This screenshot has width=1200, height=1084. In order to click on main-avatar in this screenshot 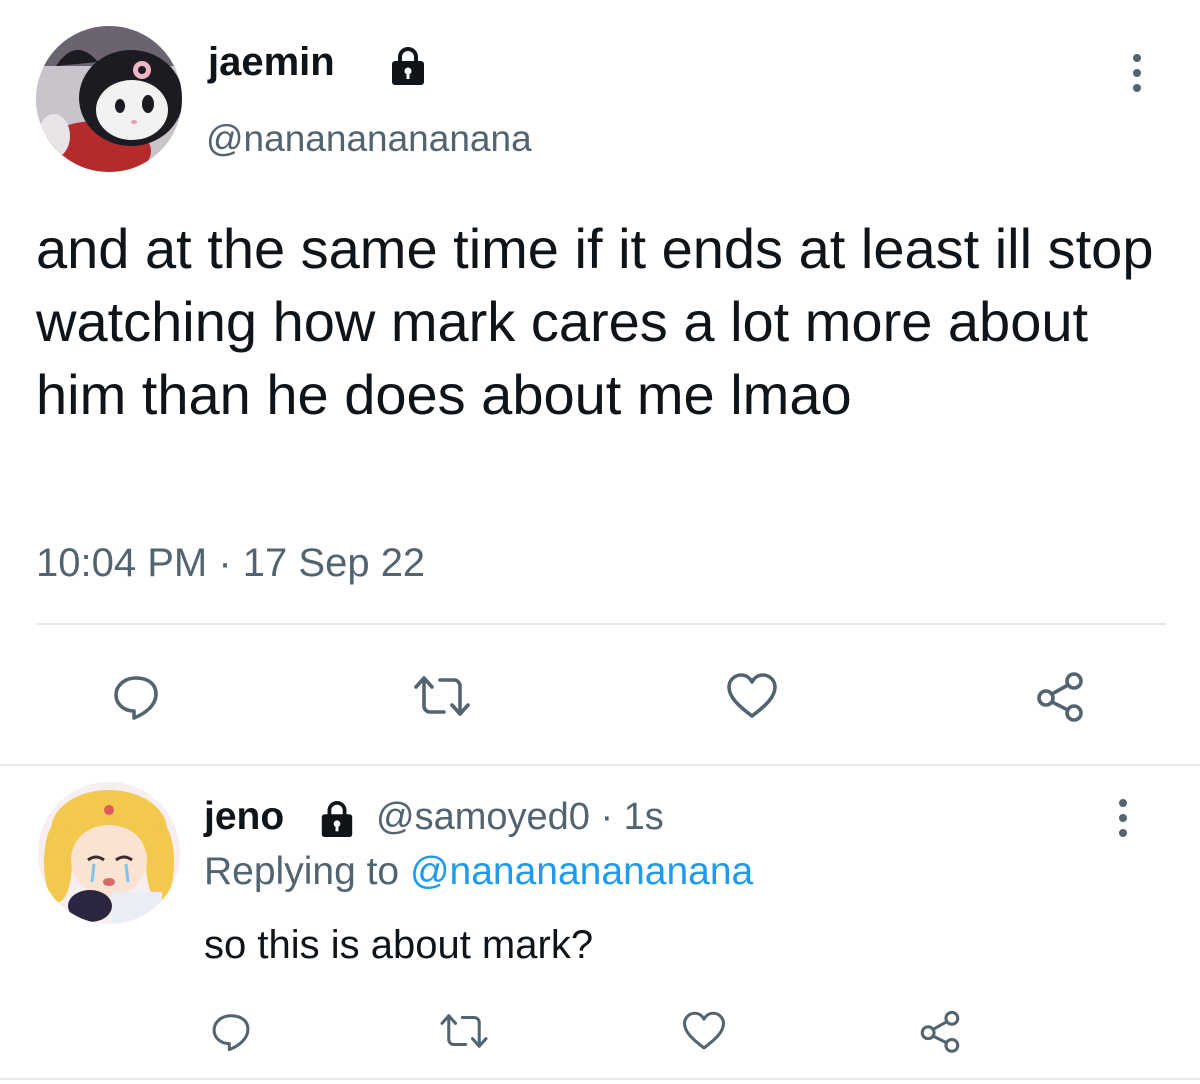, I will do `click(109, 99)`.